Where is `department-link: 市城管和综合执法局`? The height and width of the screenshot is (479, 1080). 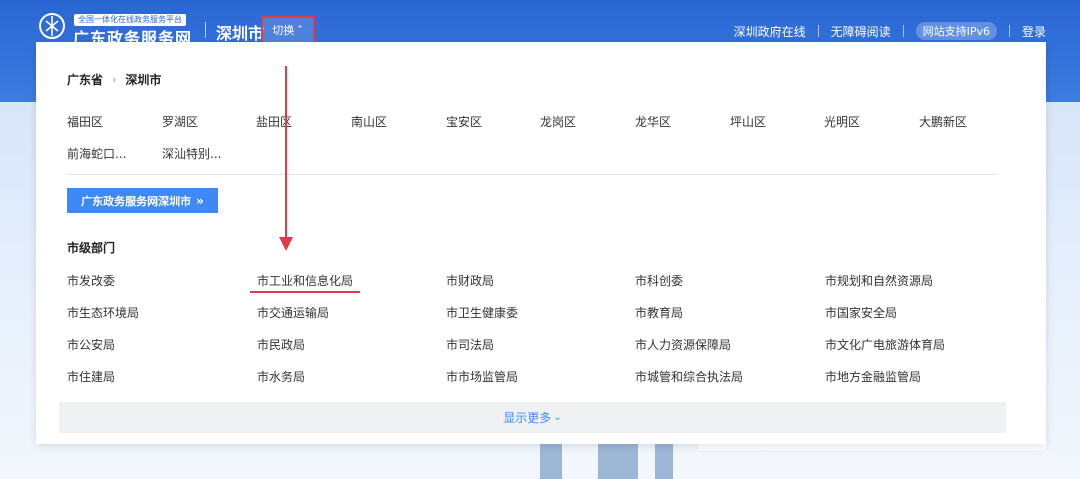 department-link: 市城管和综合执法局 is located at coordinates (689, 376).